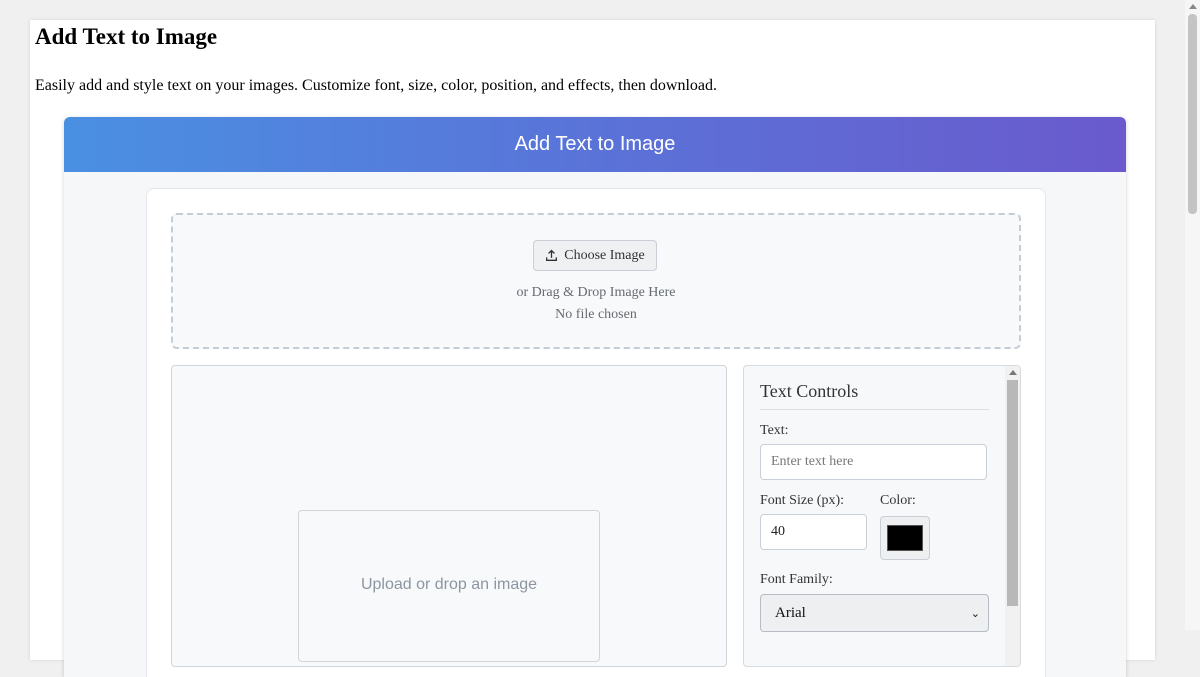 Image resolution: width=1200 pixels, height=677 pixels. I want to click on font-size-input, so click(813, 532).